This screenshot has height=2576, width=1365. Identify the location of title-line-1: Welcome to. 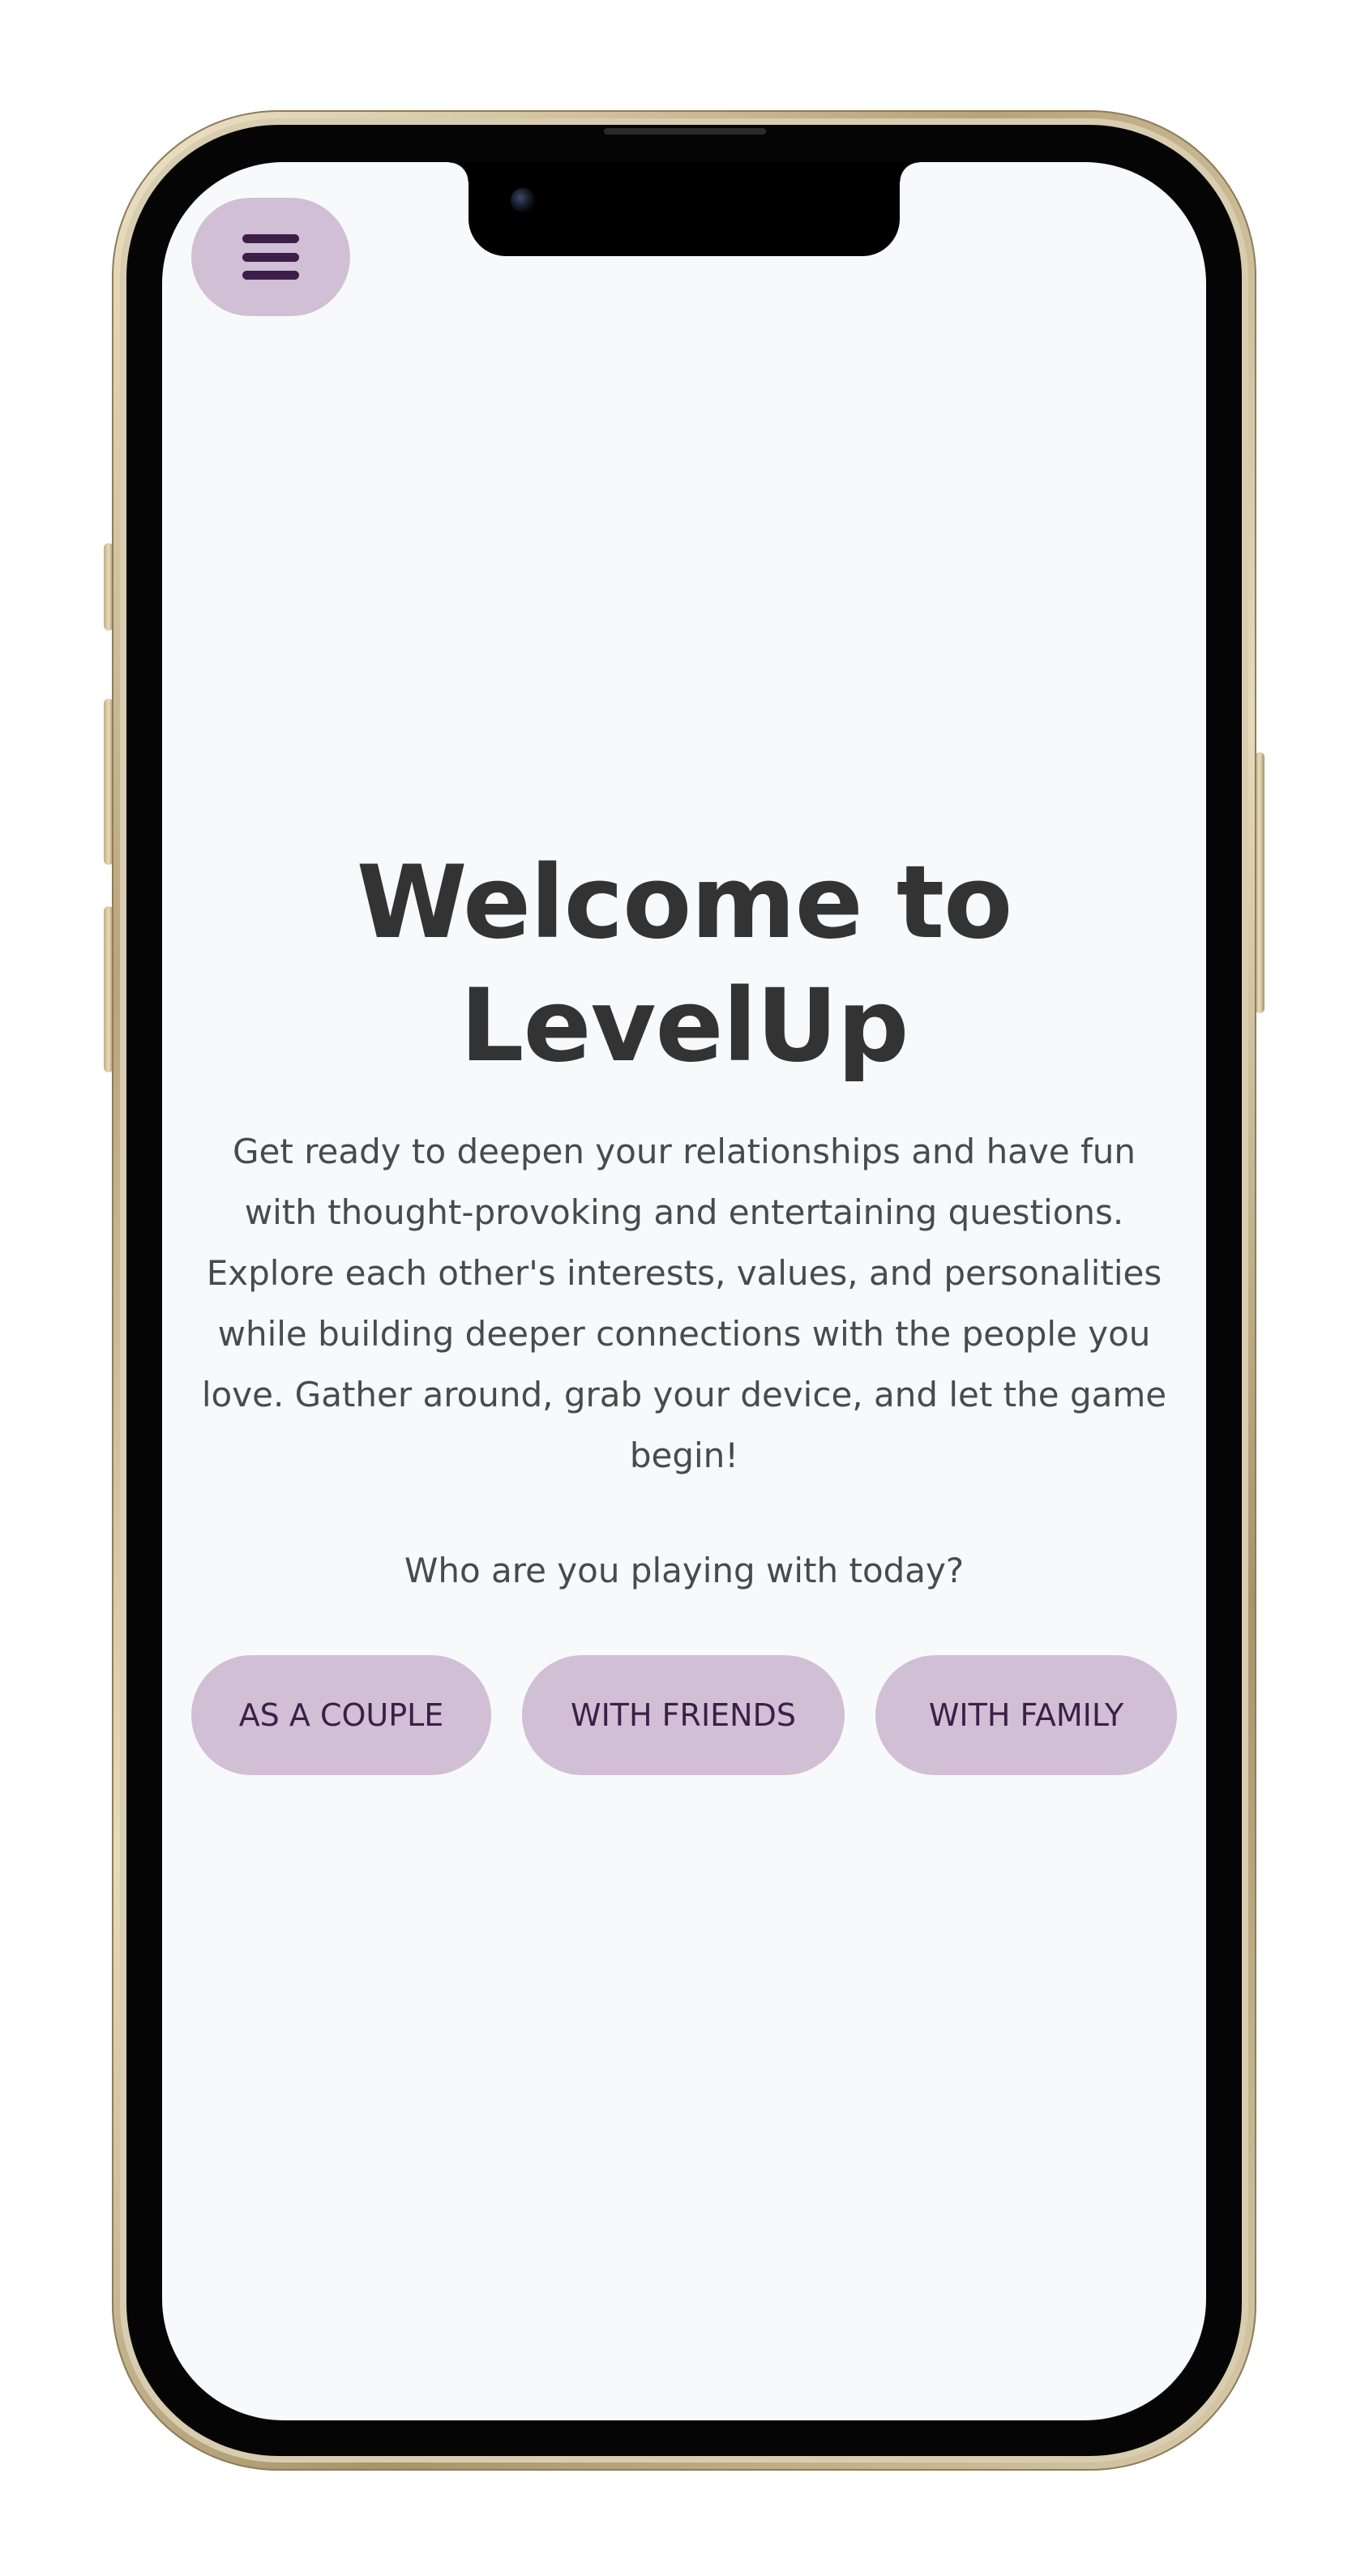
(684, 903).